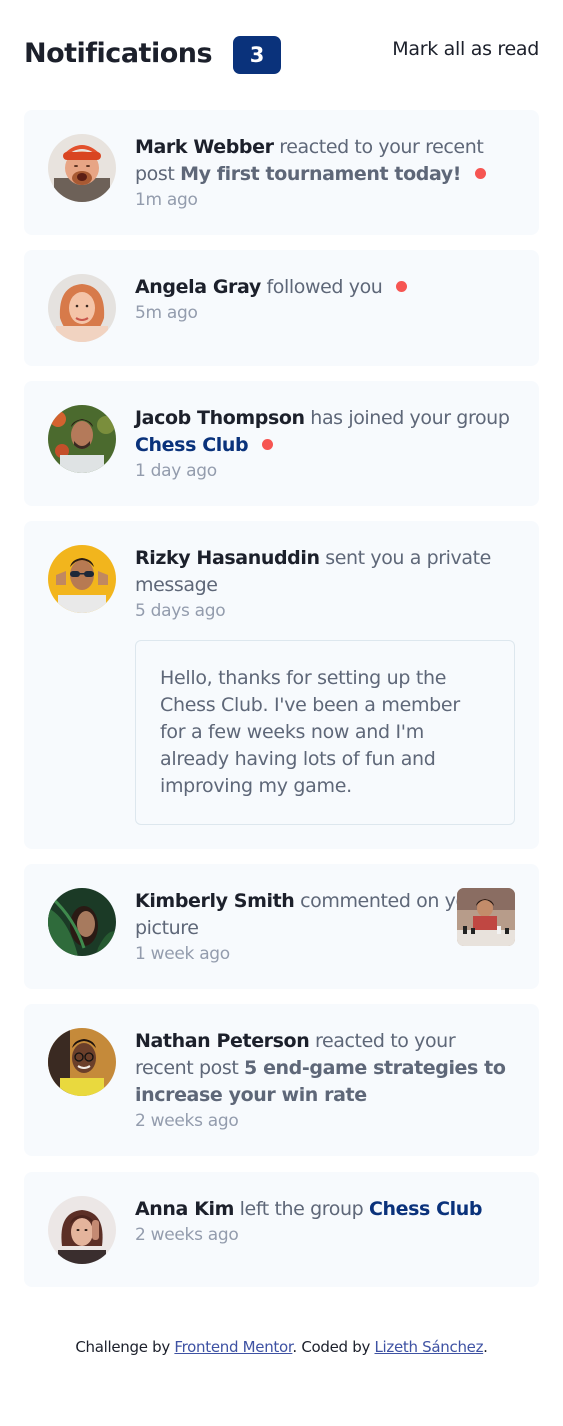 The image size is (563, 1426). I want to click on notification-time: 5 days ago, so click(180, 611).